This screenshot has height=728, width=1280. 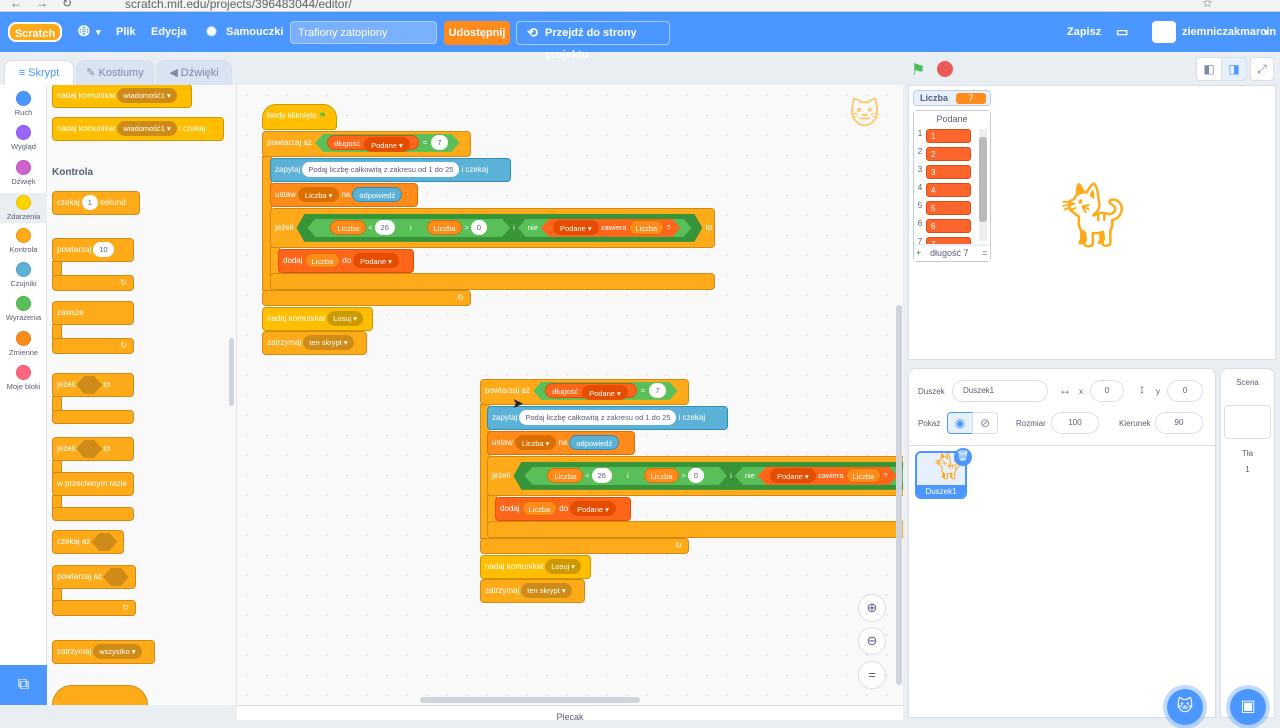 I want to click on message-dropdown: Losuj ▾, so click(x=345, y=319).